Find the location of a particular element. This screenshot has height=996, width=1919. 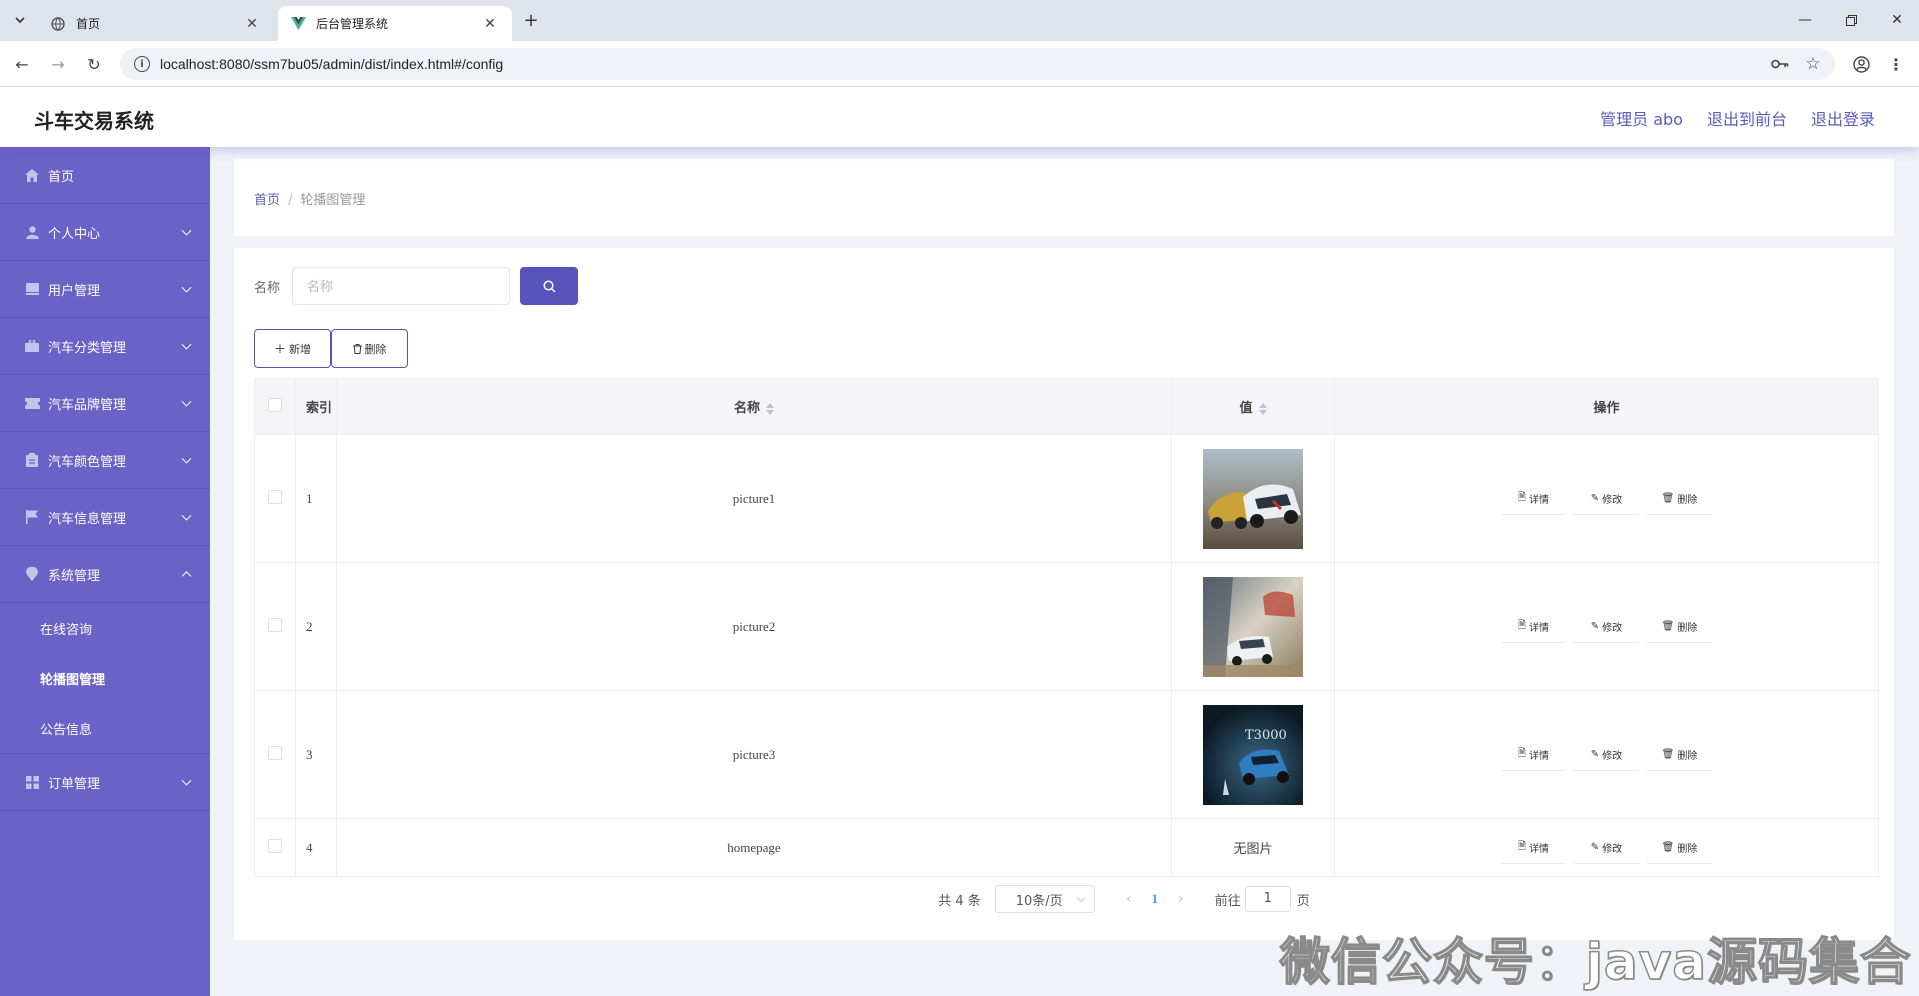

minimize-icon: — is located at coordinates (1805, 20).